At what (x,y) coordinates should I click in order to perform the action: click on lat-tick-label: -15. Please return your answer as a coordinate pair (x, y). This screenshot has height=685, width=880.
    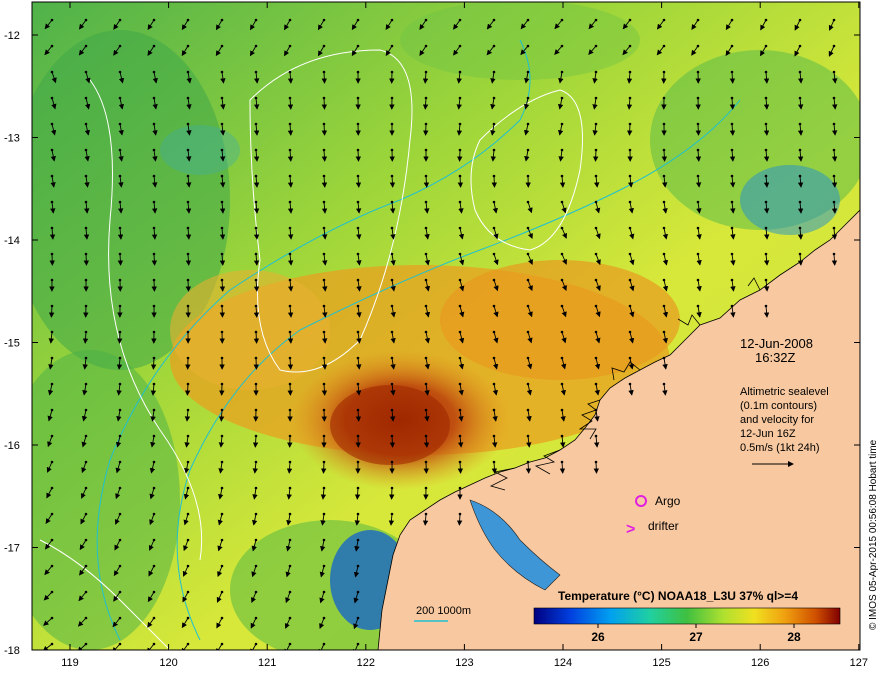
    Looking at the image, I should click on (12, 344).